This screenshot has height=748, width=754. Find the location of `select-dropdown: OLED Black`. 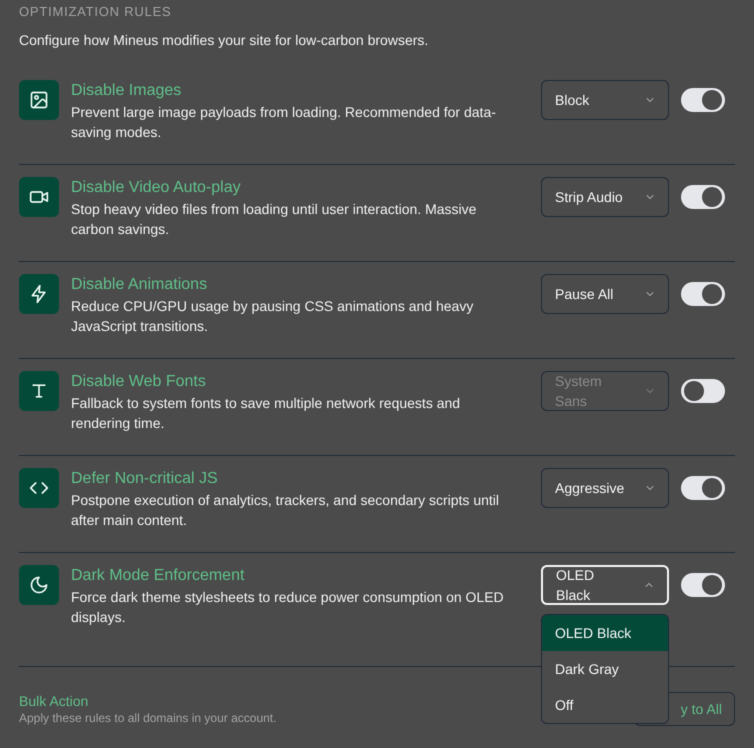

select-dropdown: OLED Black is located at coordinates (605, 585).